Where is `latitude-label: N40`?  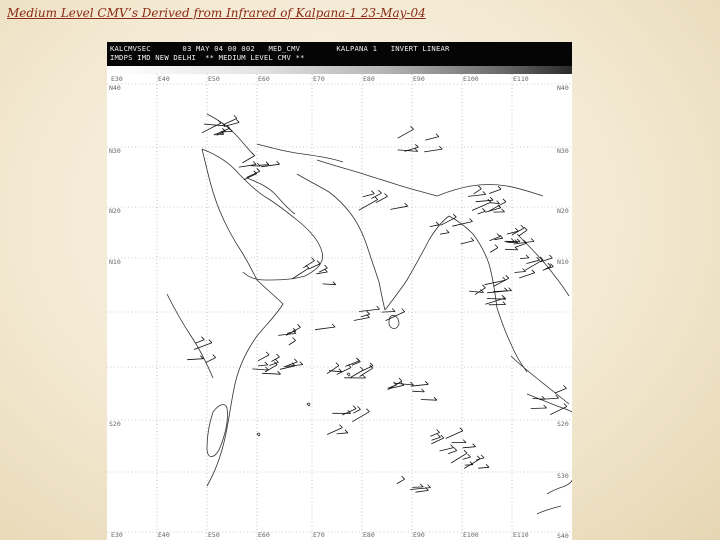
latitude-label: N40 is located at coordinates (115, 88).